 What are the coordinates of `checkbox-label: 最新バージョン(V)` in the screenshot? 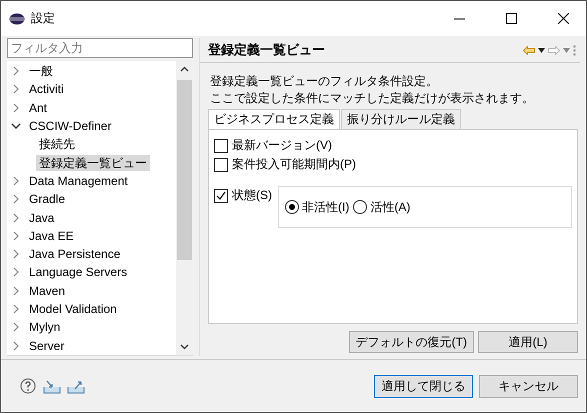 It's located at (282, 145).